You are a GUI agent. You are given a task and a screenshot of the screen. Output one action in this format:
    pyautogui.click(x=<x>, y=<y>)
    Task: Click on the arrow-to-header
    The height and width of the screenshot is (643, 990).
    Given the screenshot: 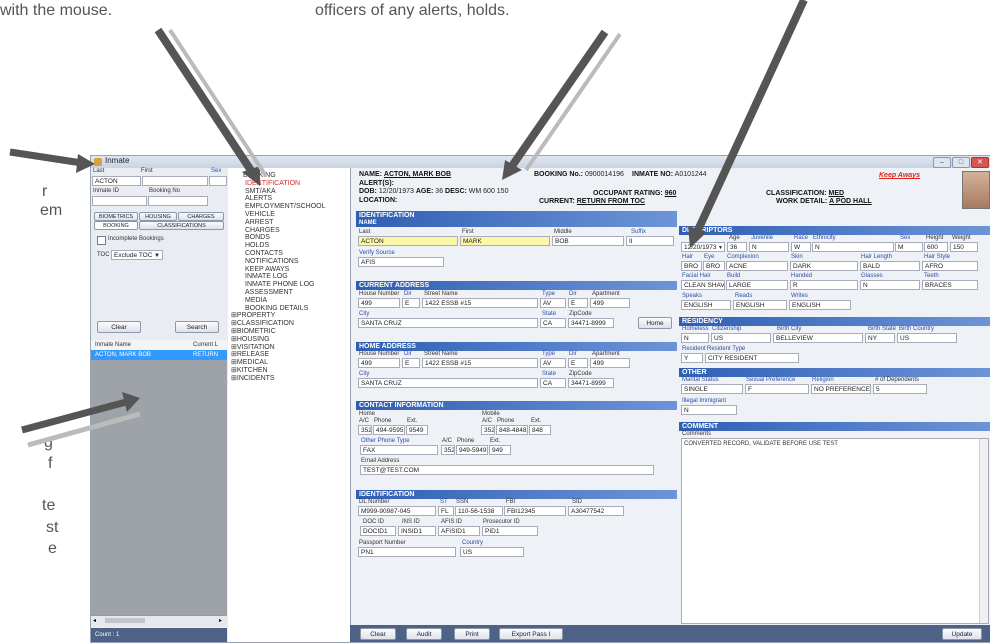 What is the action you would take?
    pyautogui.click(x=562, y=104)
    